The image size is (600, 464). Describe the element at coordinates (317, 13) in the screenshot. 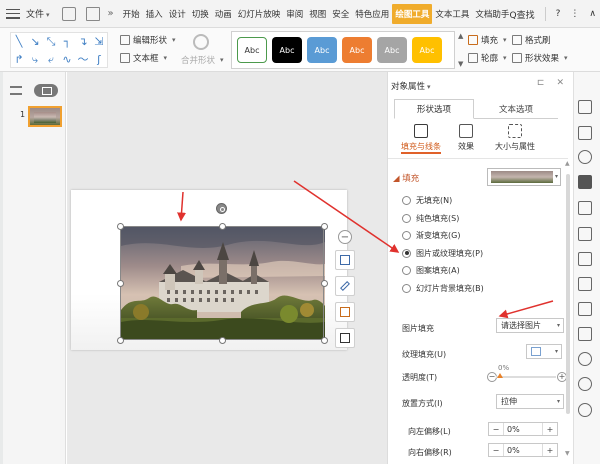

I see `tab-view: 视图` at that location.